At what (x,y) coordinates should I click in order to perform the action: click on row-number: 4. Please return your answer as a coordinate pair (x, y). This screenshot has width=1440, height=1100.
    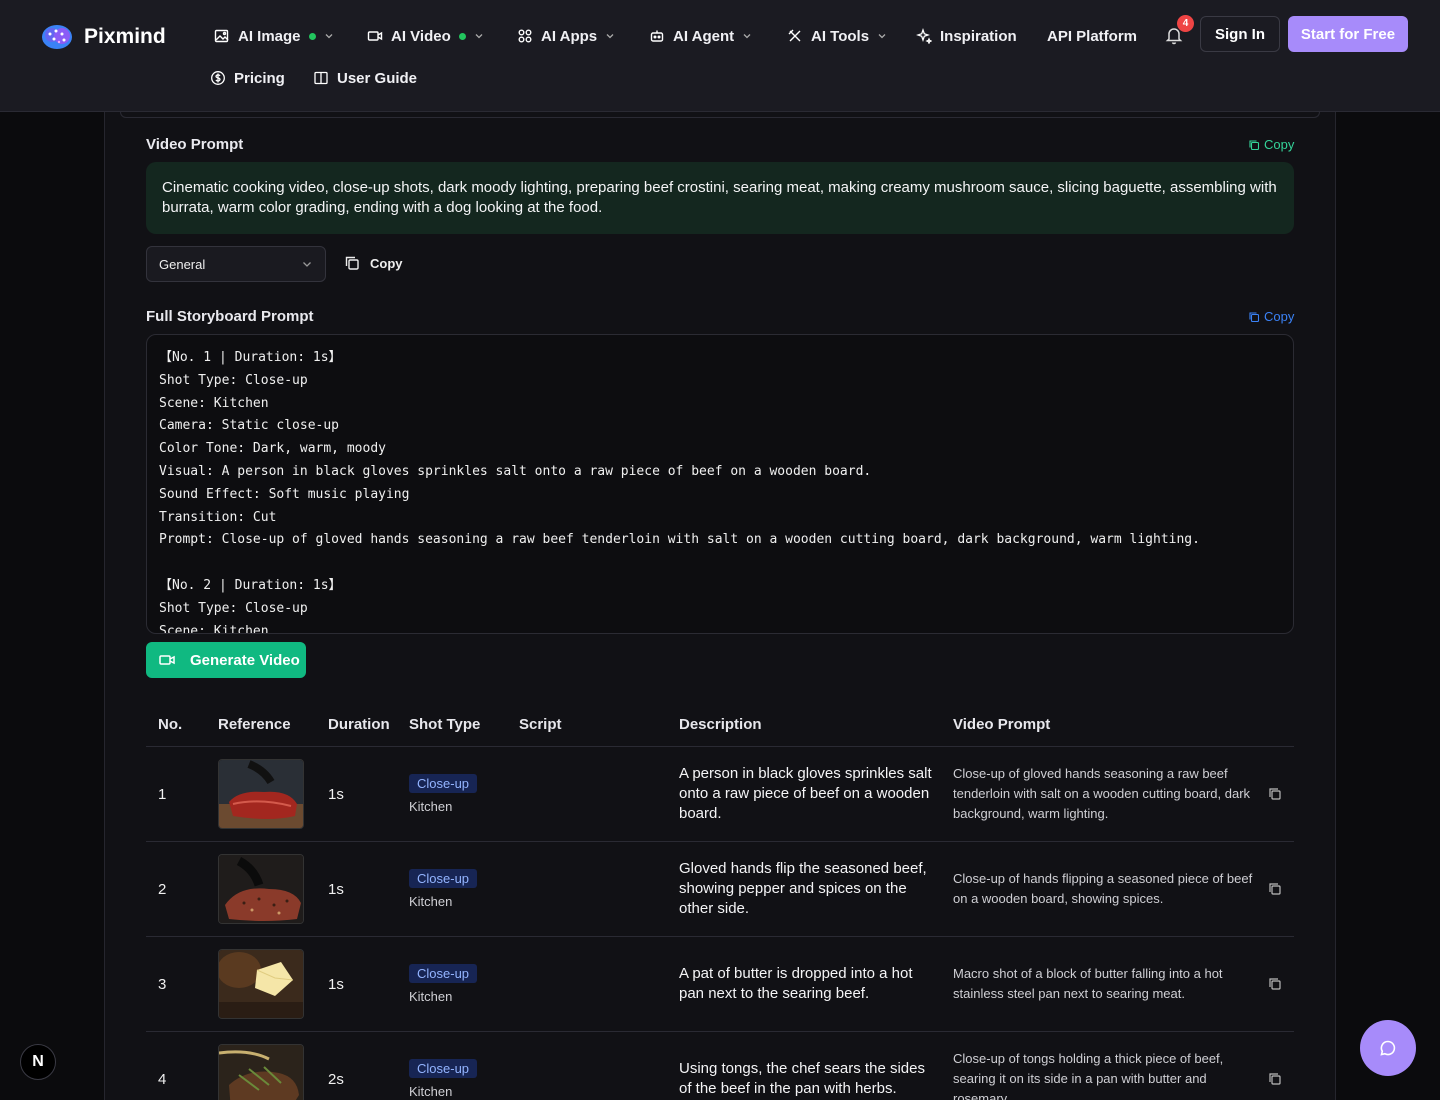
    Looking at the image, I should click on (162, 1079).